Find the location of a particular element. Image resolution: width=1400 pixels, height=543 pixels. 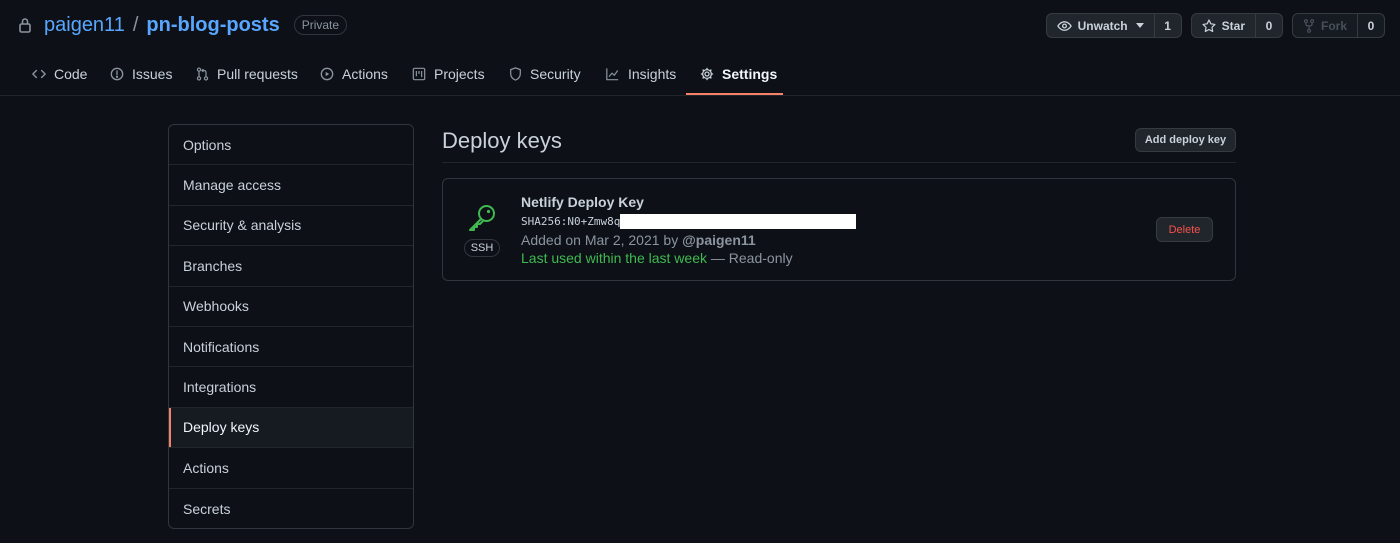

shield-icon is located at coordinates (515, 74).